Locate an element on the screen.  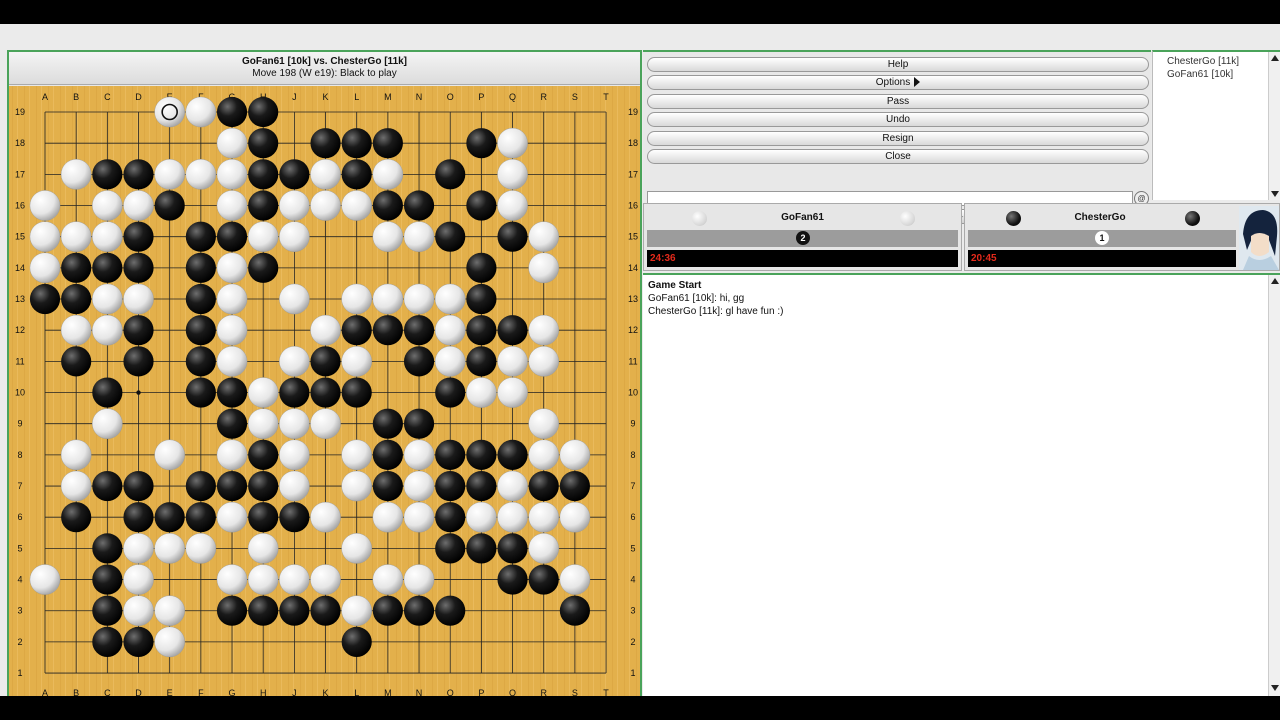
chat-message: GoFan61 [10k]: hi, gg is located at coordinates (696, 298).